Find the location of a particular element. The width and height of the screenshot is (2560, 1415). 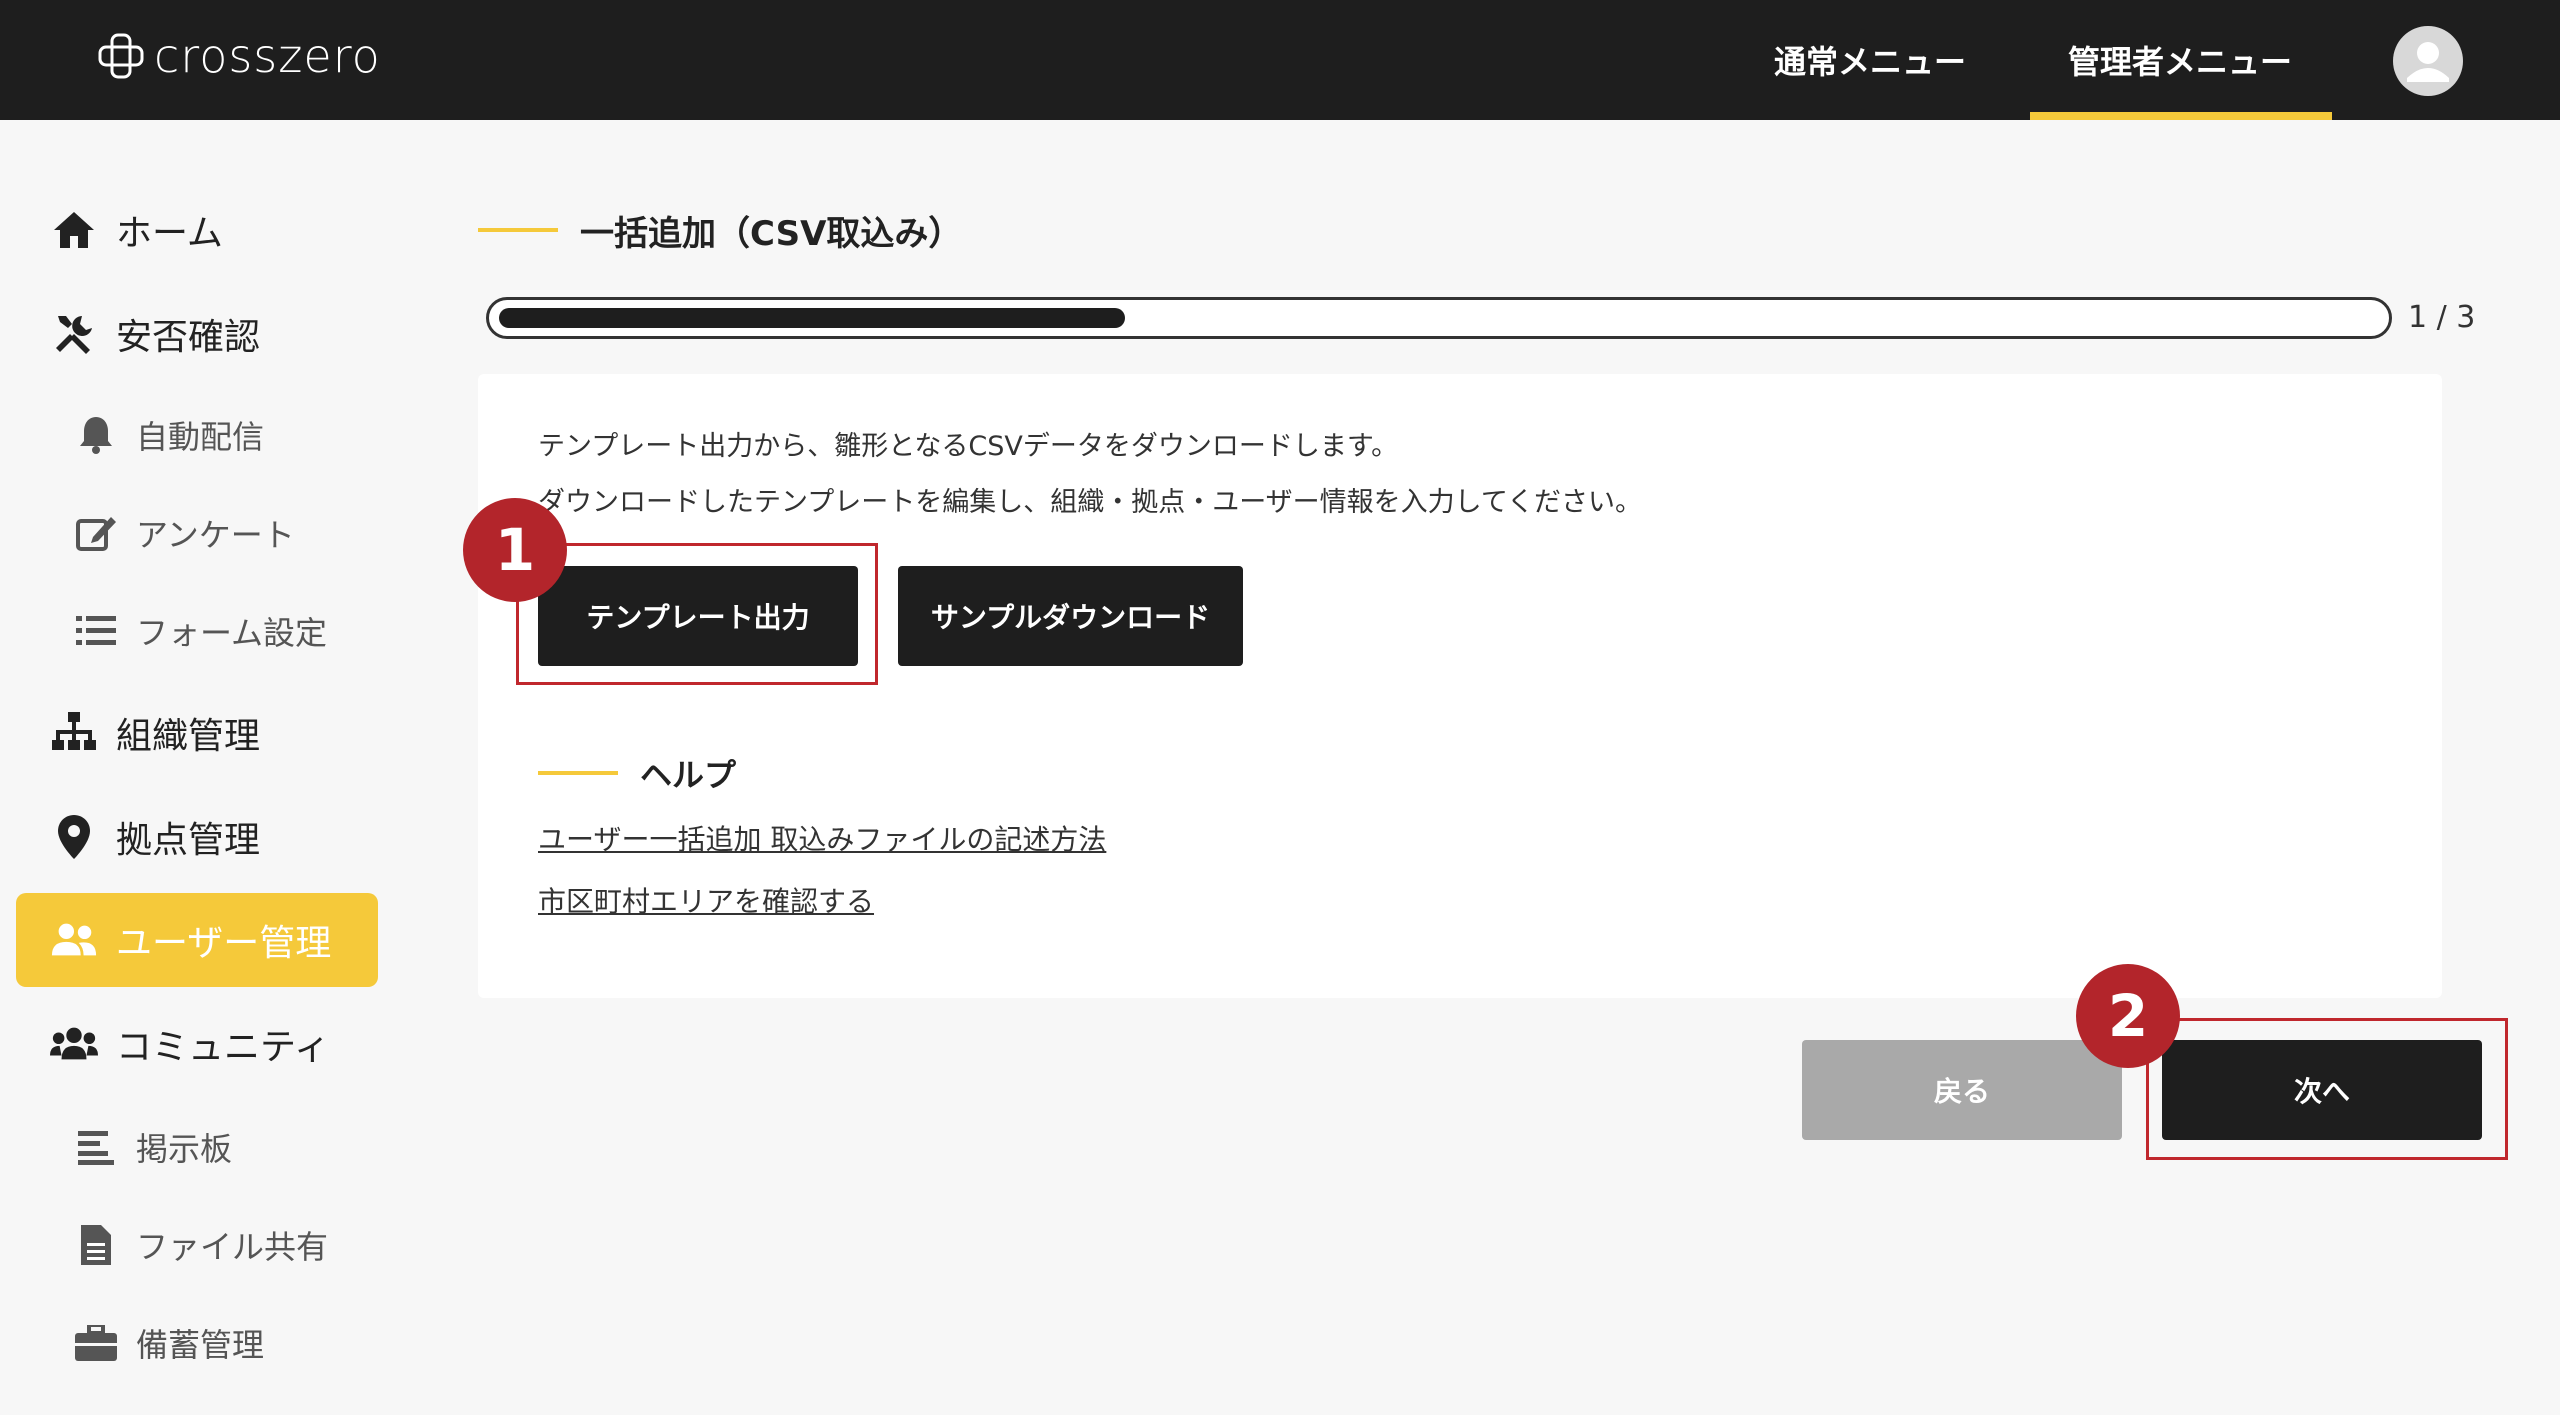

sidebar-item-label: 備蓄管理 is located at coordinates (200, 1345).